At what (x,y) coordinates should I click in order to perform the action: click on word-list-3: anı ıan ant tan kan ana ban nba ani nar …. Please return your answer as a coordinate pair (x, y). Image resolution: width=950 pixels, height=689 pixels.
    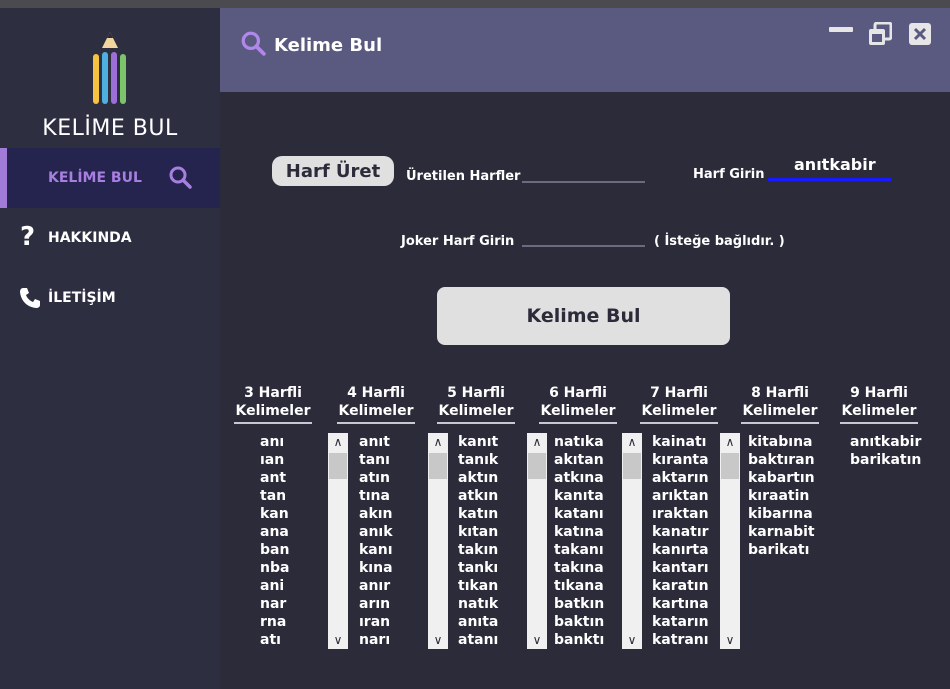
    Looking at the image, I should click on (274, 541).